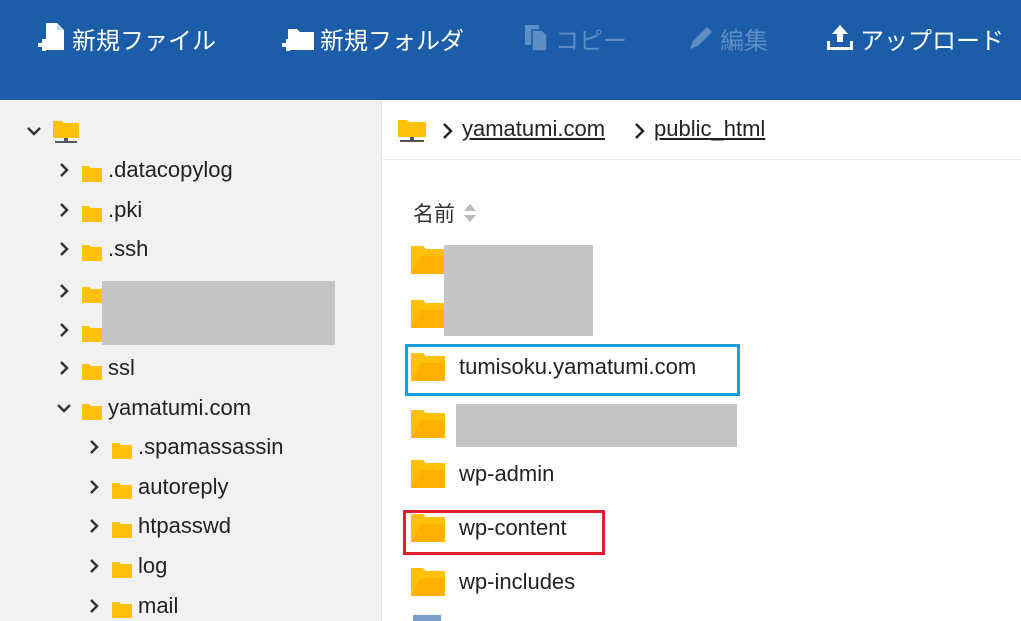 The width and height of the screenshot is (1021, 621). What do you see at coordinates (427, 618) in the screenshot?
I see `file-icon` at bounding box center [427, 618].